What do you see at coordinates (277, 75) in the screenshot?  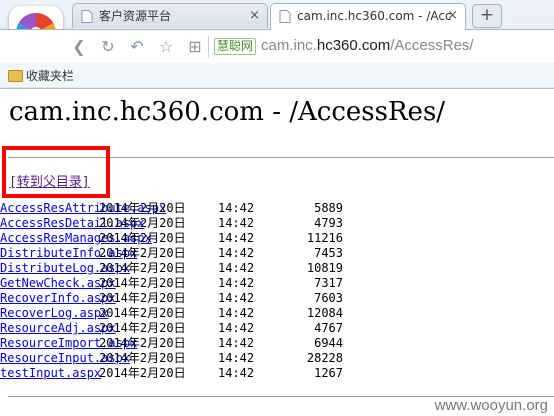 I see `bookmarks-bar: 收藏夹栏` at bounding box center [277, 75].